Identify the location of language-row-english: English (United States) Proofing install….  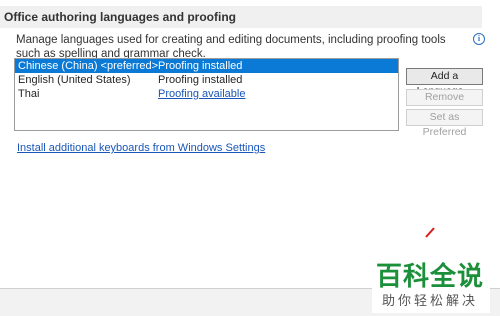
(206, 80).